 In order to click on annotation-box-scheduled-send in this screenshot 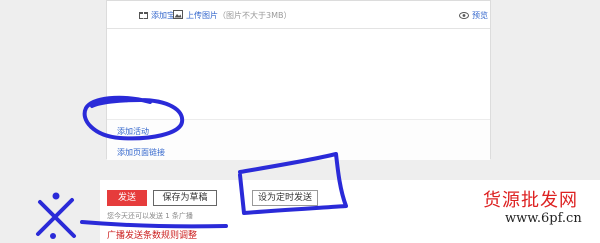, I will do `click(293, 183)`.